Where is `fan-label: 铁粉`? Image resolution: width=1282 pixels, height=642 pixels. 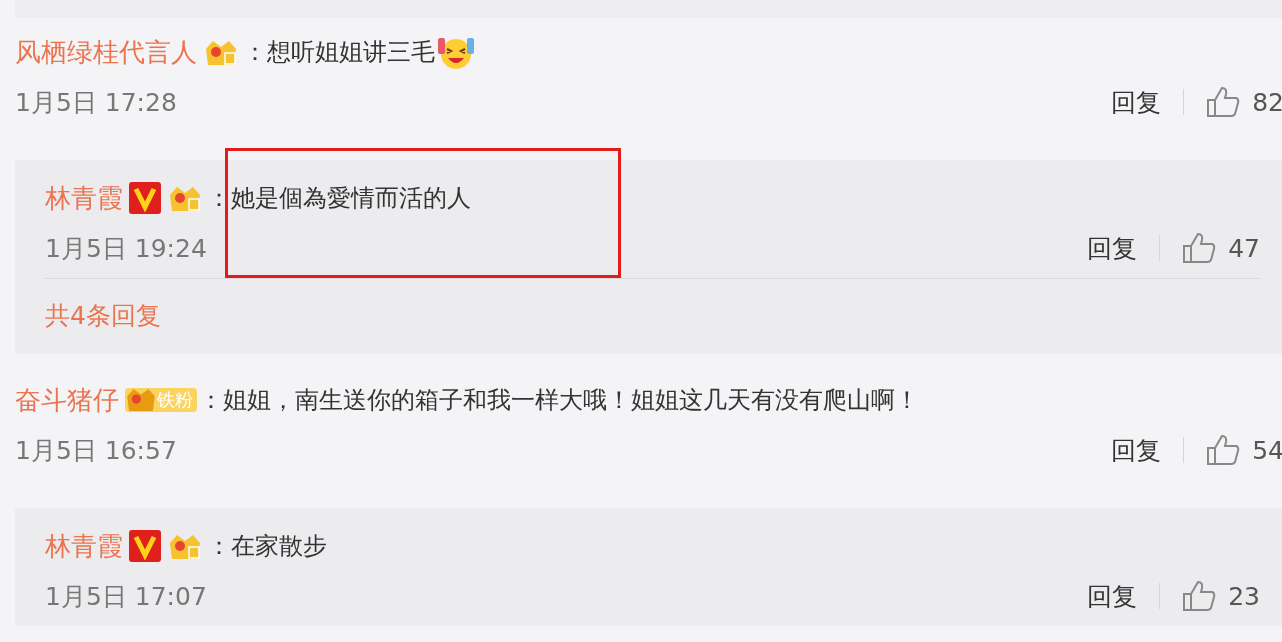 fan-label: 铁粉 is located at coordinates (175, 400).